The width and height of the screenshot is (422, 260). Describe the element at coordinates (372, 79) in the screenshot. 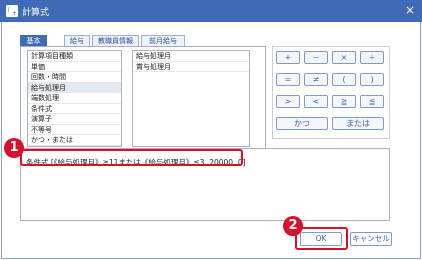

I see `close-paren-button: )` at that location.